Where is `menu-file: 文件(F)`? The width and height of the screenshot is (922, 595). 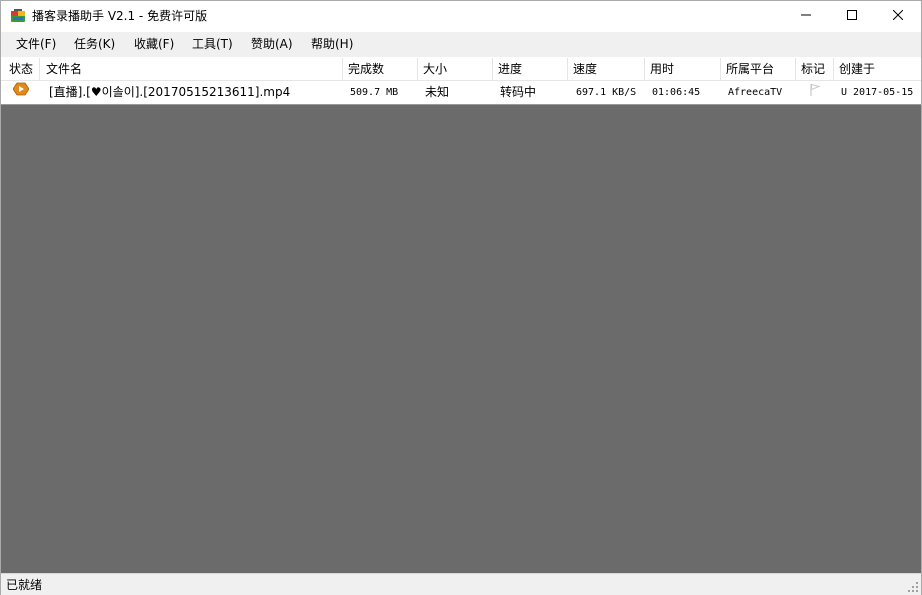
menu-file: 文件(F) is located at coordinates (36, 44).